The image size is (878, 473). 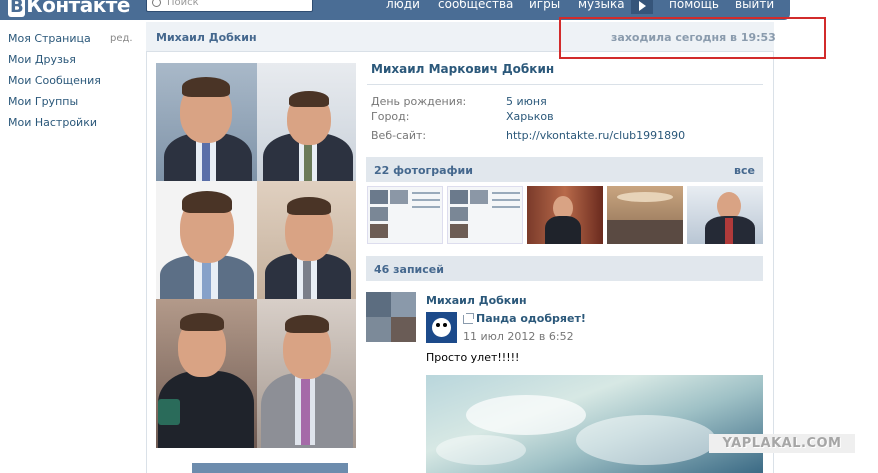 What do you see at coordinates (206, 37) in the screenshot?
I see `page-title: Михаил Добкин` at bounding box center [206, 37].